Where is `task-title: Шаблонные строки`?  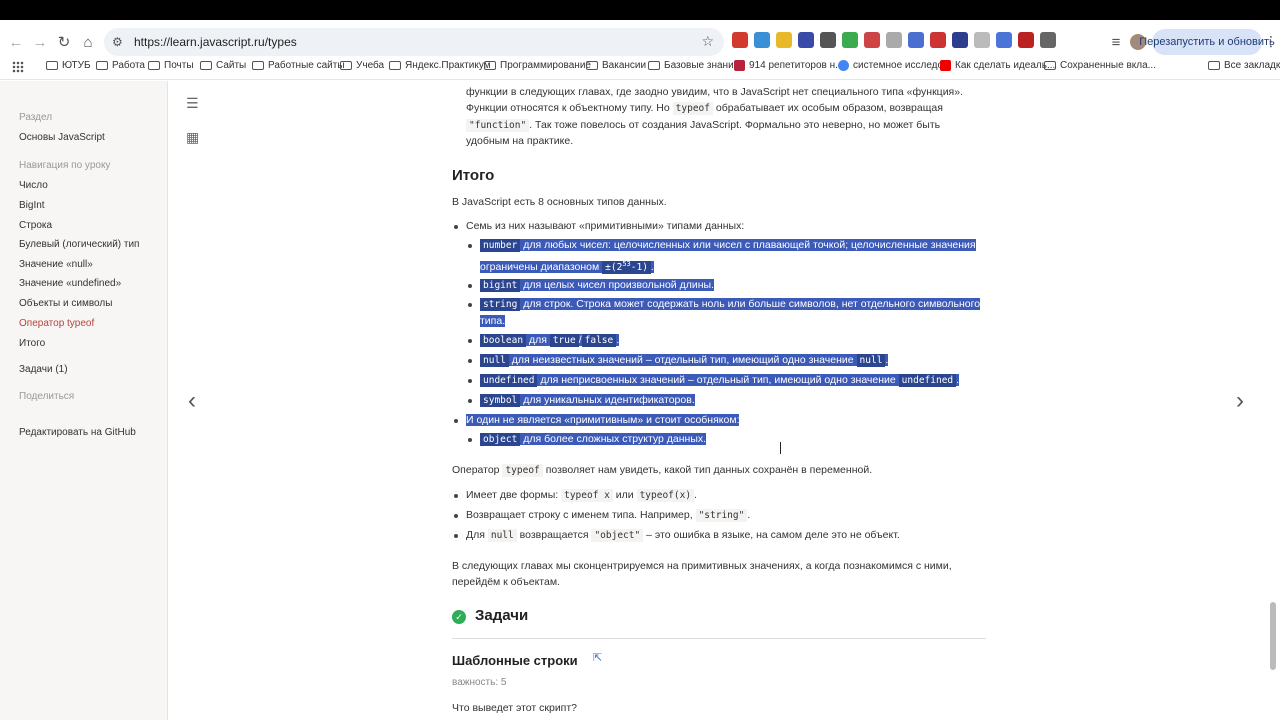
task-title: Шаблонные строки is located at coordinates (515, 660).